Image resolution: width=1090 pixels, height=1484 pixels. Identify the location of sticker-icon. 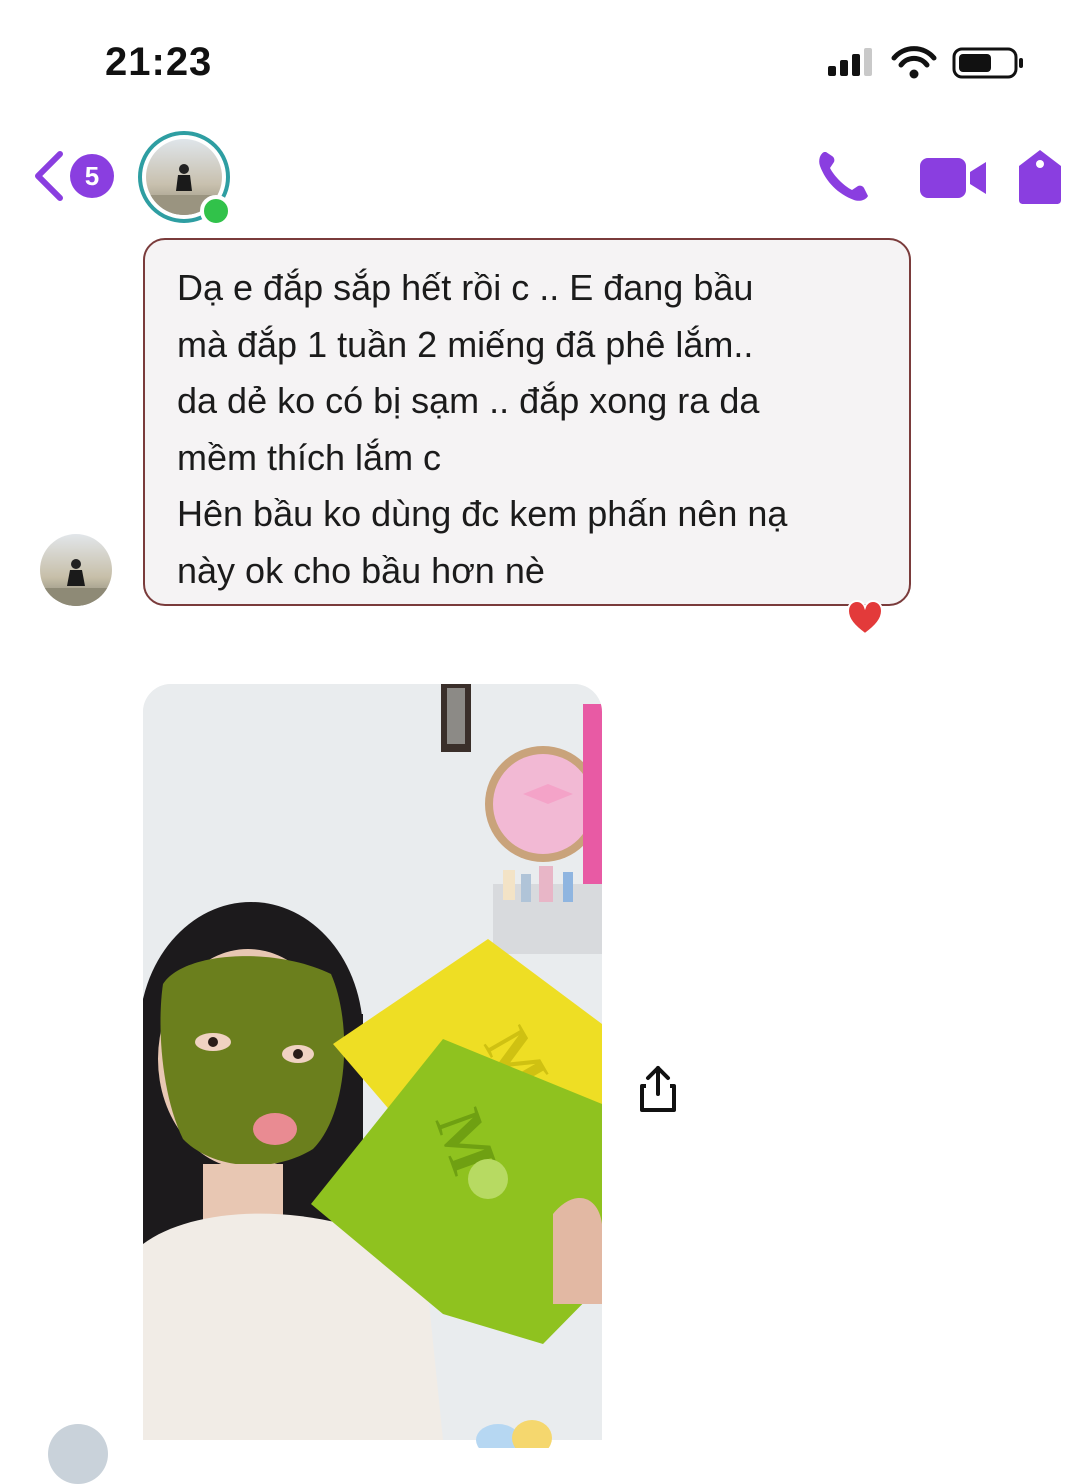
(514, 1434).